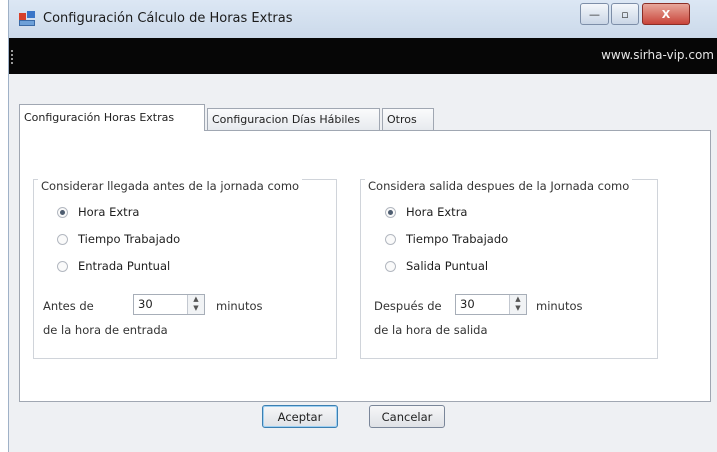  What do you see at coordinates (408, 306) in the screenshot?
I see `departure-prefix-label: Después de` at bounding box center [408, 306].